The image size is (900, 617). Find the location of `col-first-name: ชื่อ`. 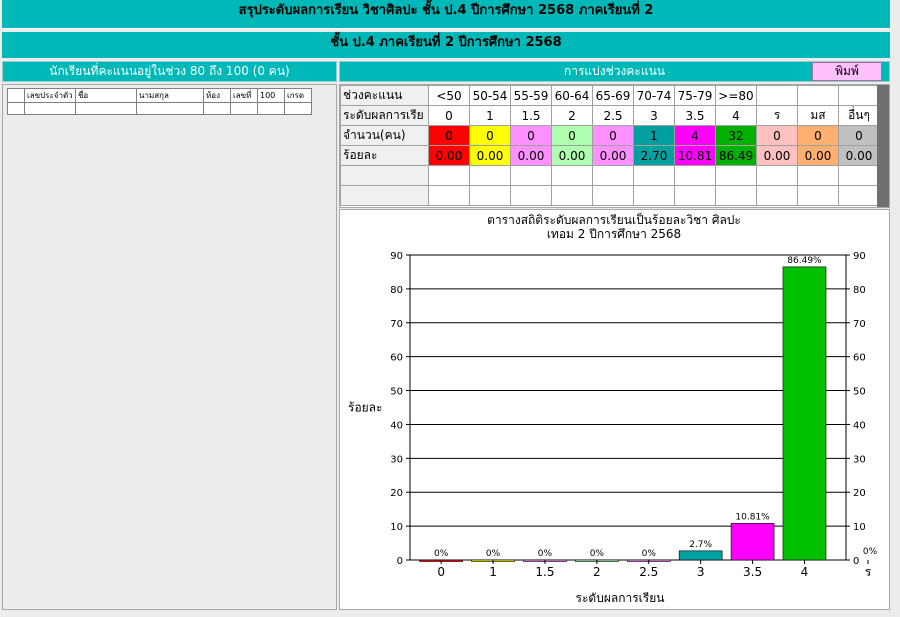

col-first-name: ชื่อ is located at coordinates (106, 95).